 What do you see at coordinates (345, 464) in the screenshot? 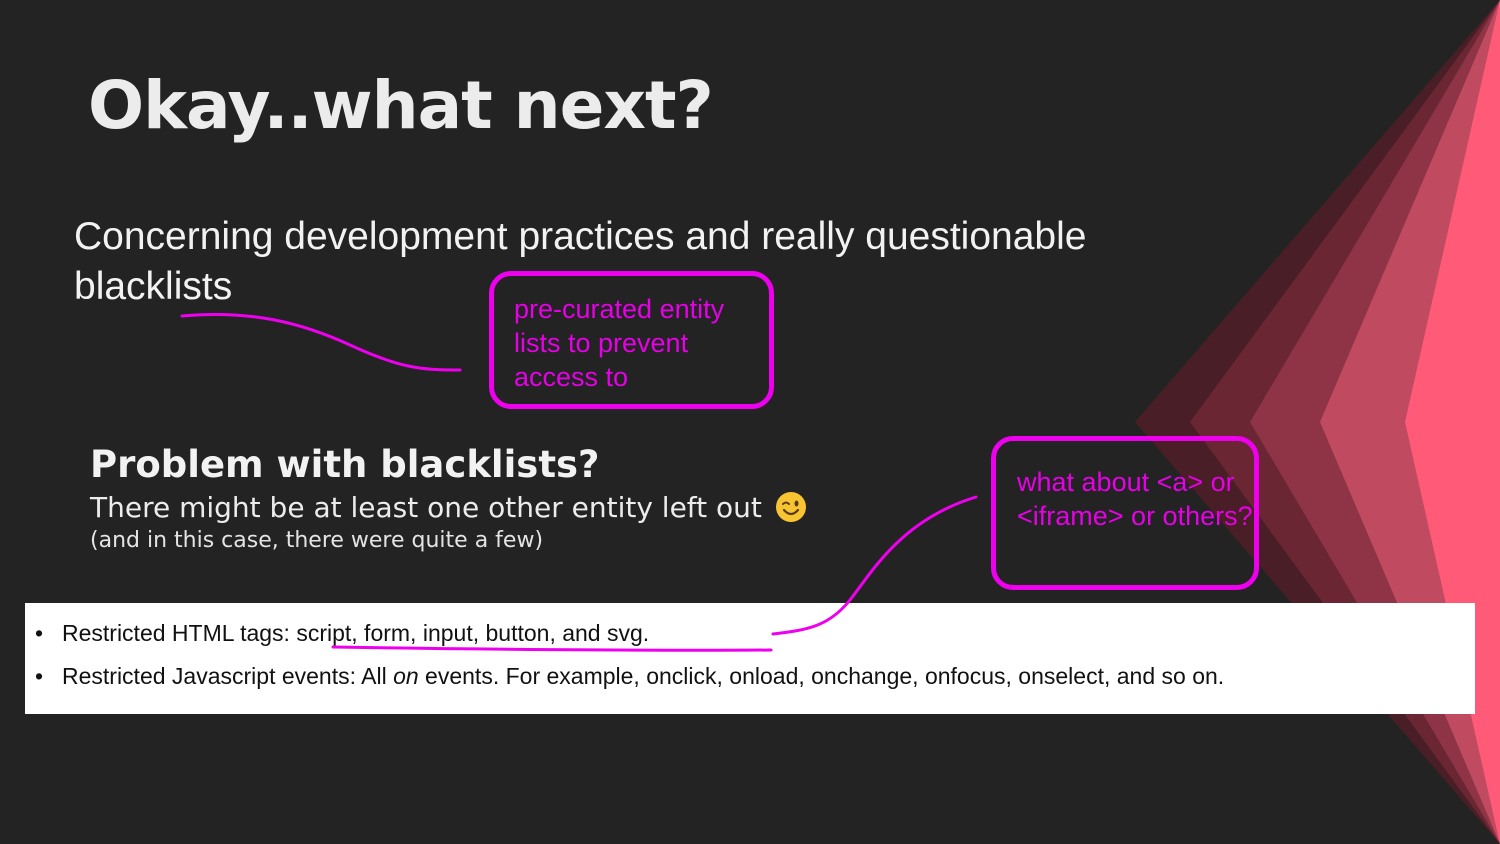
I see `problem-heading: Problem with blacklists?` at bounding box center [345, 464].